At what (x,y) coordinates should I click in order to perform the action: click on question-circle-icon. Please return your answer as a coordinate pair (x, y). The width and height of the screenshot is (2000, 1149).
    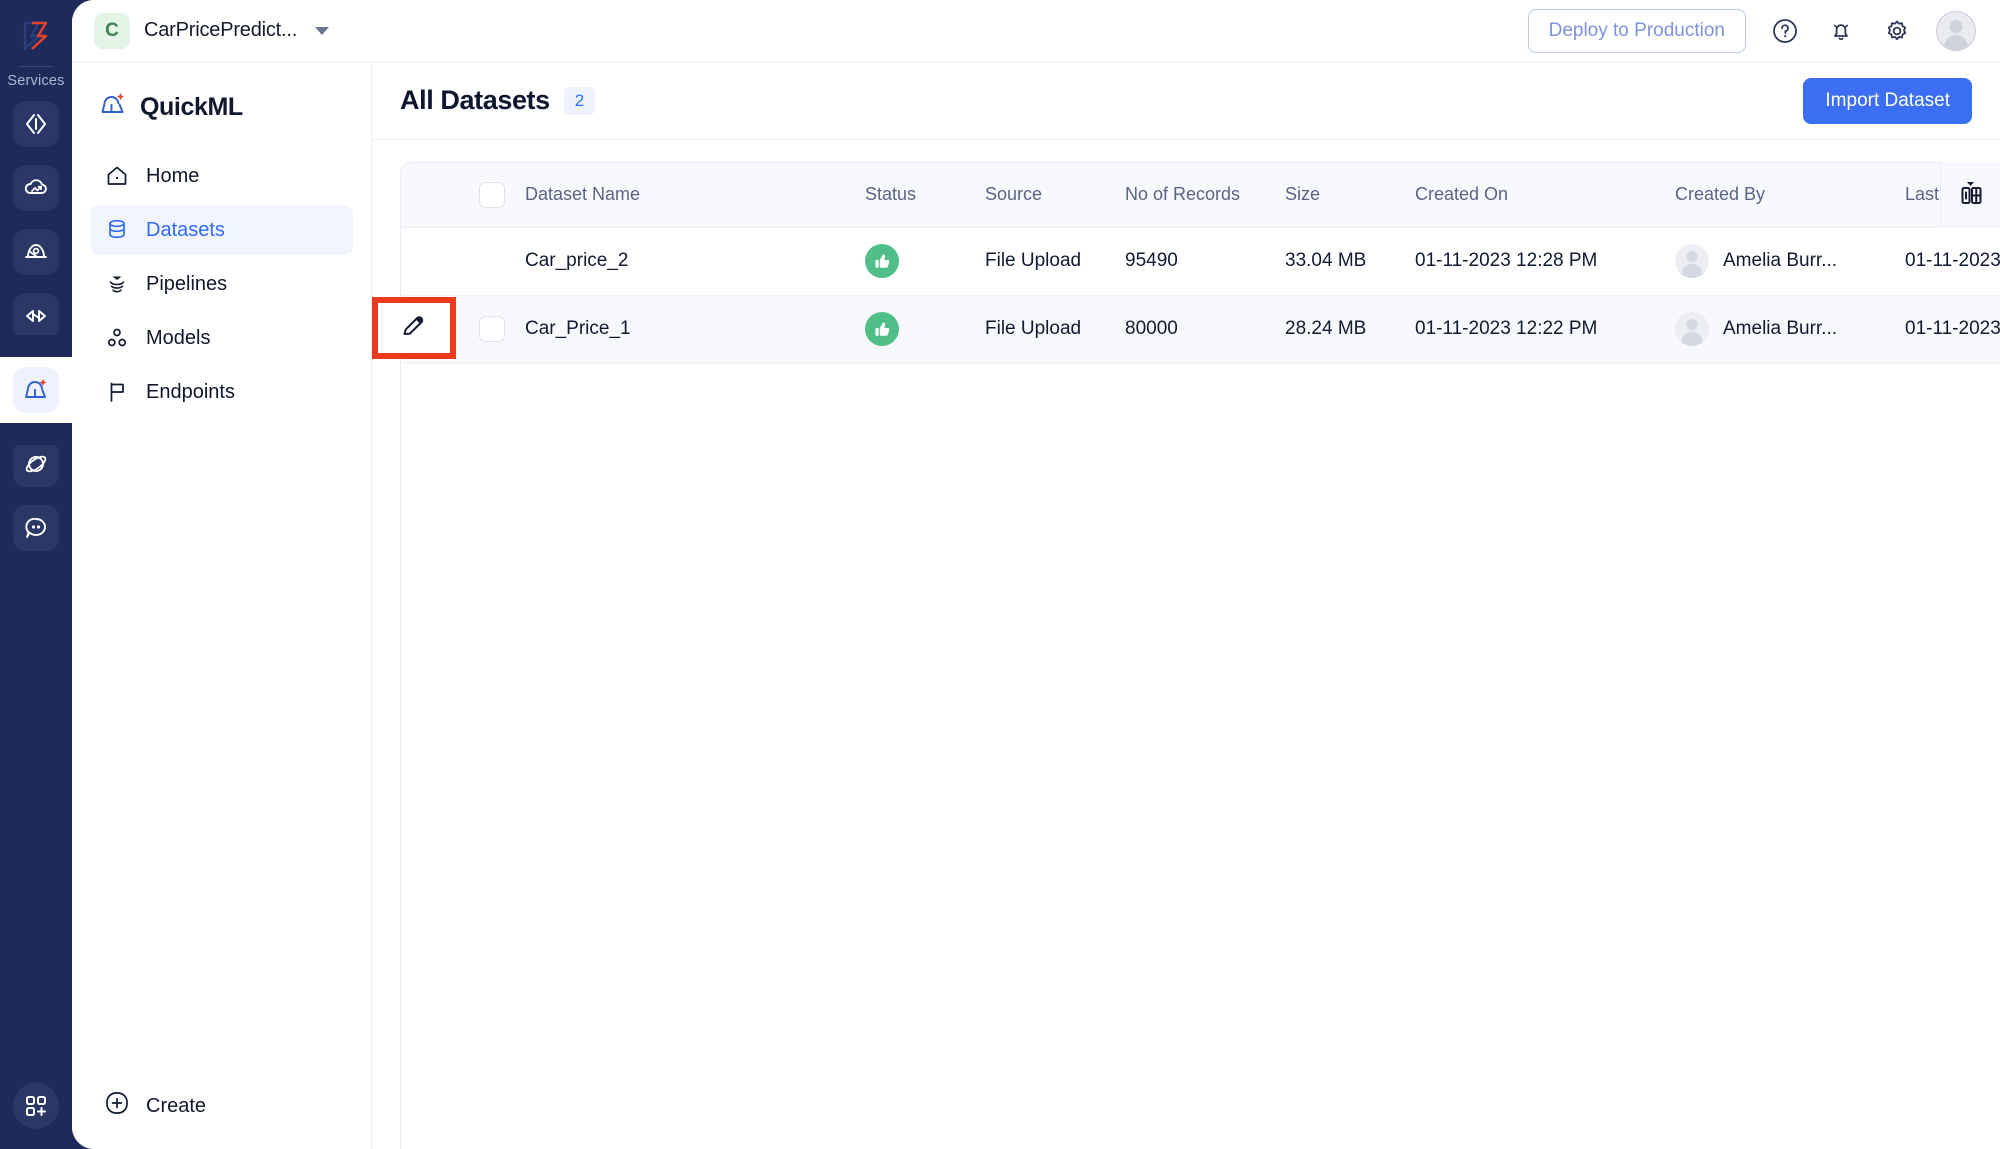
    Looking at the image, I should click on (1785, 31).